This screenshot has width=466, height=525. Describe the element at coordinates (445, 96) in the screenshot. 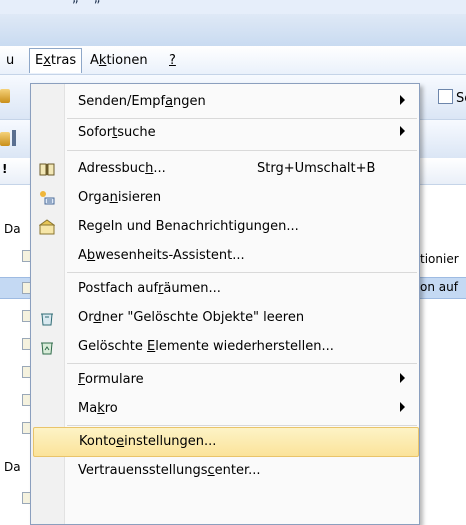

I see `send-receive-icon` at that location.